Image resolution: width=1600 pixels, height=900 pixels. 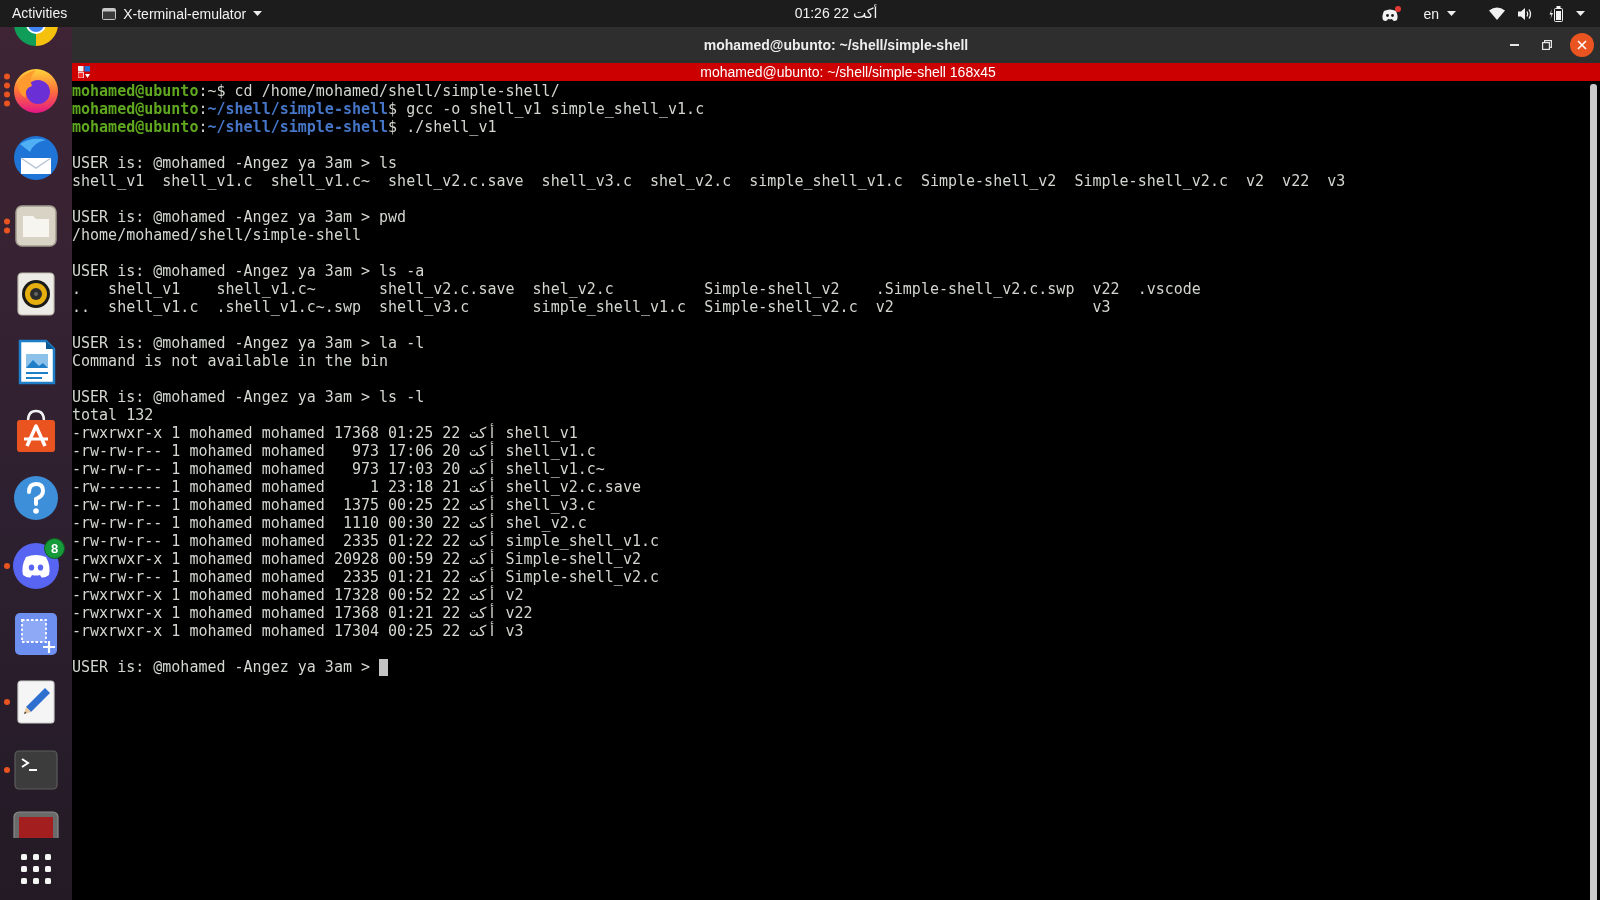 What do you see at coordinates (1593, 492) in the screenshot?
I see `scrollbar-thumb` at bounding box center [1593, 492].